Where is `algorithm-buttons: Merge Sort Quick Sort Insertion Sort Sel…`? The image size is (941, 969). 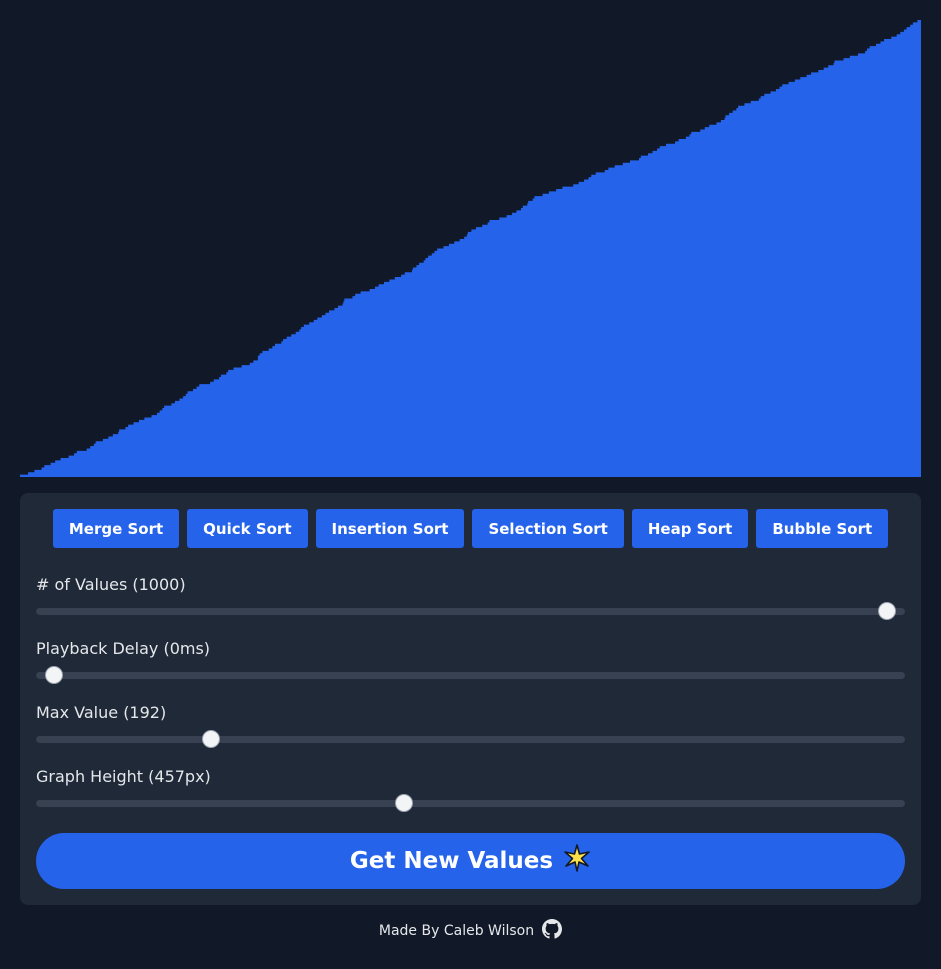 algorithm-buttons: Merge Sort Quick Sort Insertion Sort Sel… is located at coordinates (470, 528).